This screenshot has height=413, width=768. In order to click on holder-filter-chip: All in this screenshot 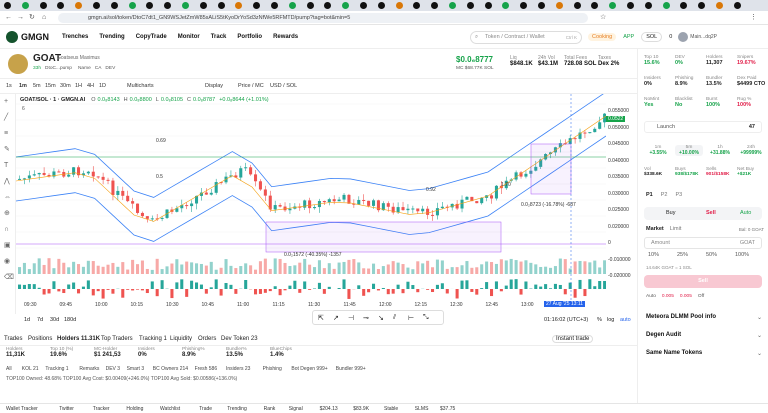, I will do `click(9, 369)`.